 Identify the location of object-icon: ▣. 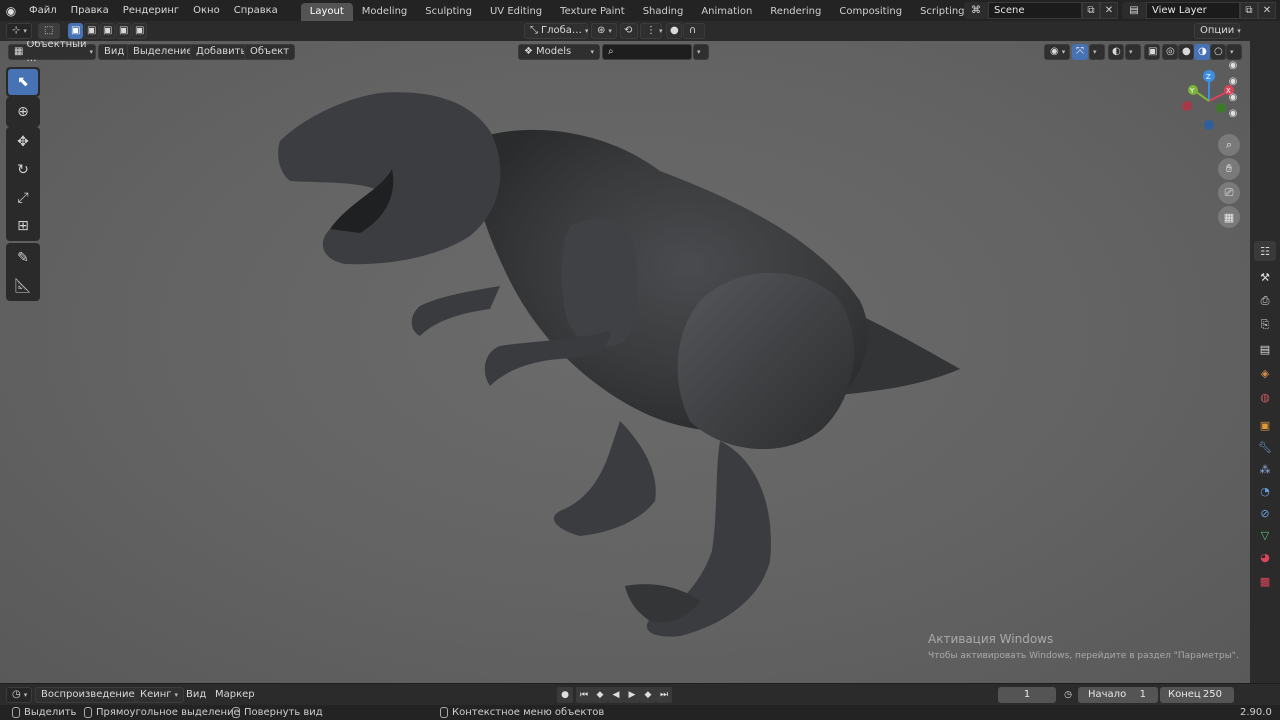
(1265, 425).